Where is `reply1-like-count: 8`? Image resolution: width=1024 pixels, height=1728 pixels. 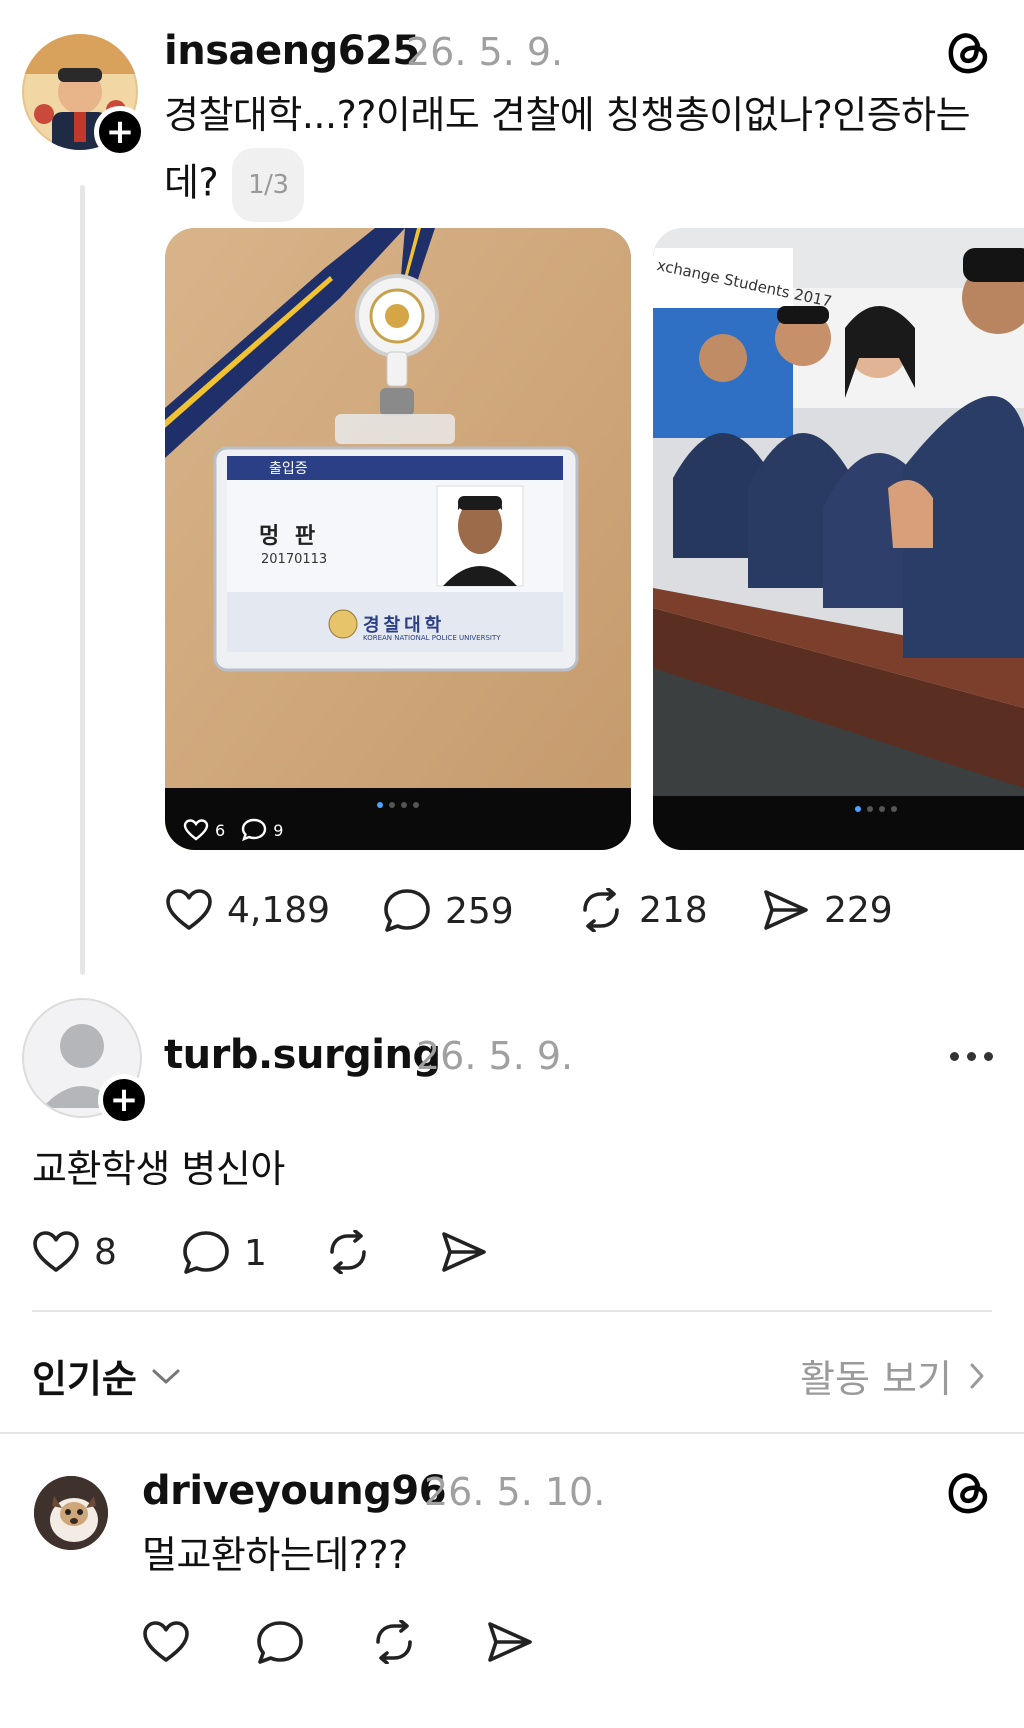 reply1-like-count: 8 is located at coordinates (105, 1252).